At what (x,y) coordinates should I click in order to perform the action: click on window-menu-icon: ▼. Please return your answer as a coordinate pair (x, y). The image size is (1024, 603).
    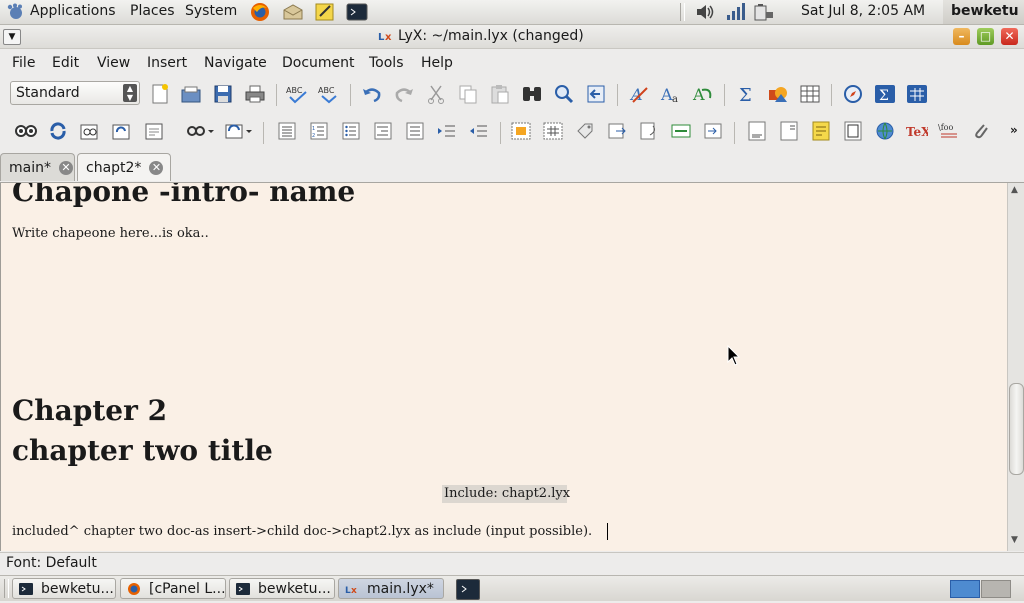
    Looking at the image, I should click on (12, 37).